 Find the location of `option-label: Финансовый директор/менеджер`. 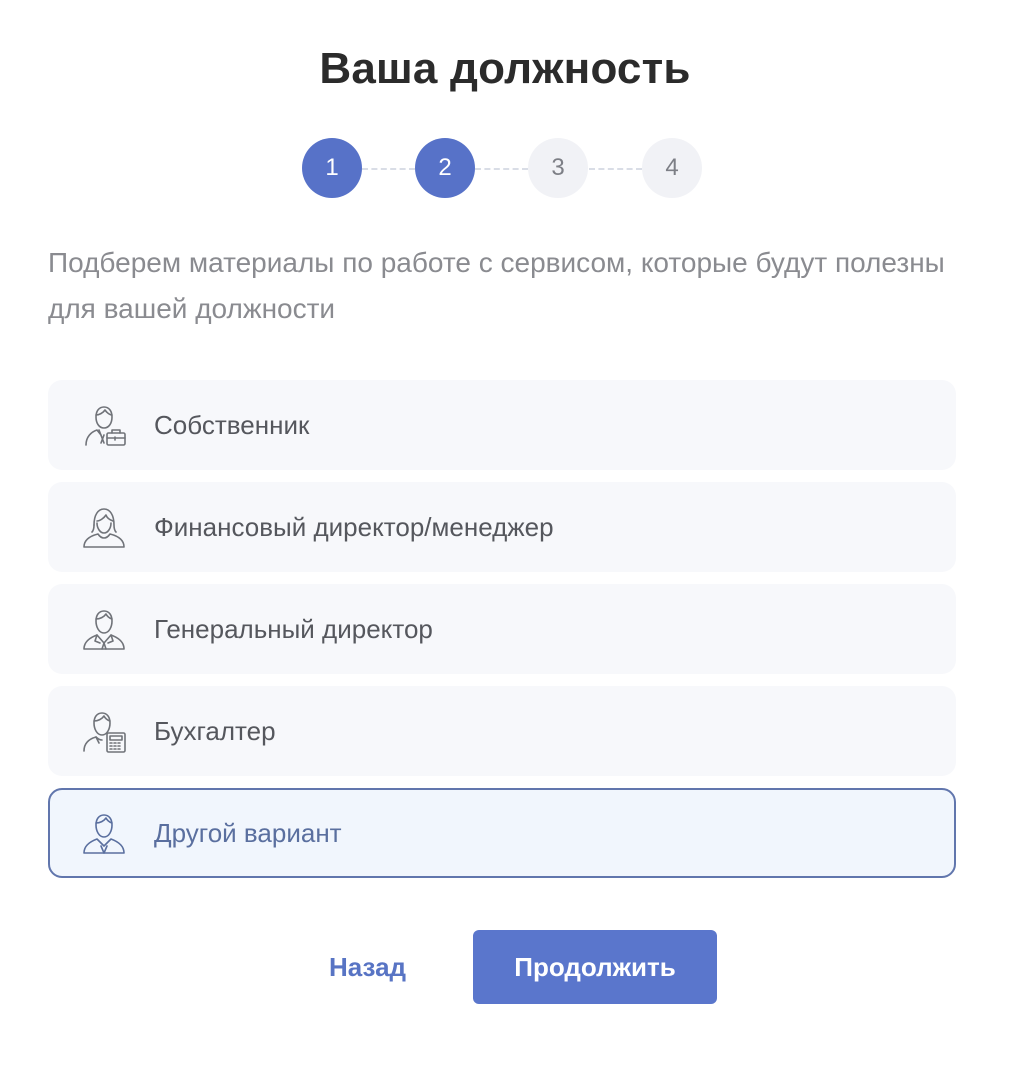

option-label: Финансовый директор/менеджер is located at coordinates (354, 526).